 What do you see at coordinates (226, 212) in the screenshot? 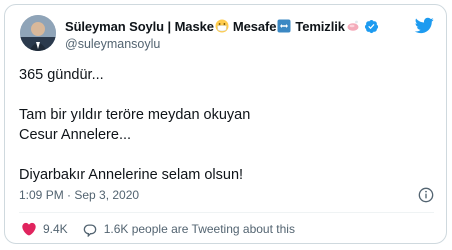
I see `divider` at bounding box center [226, 212].